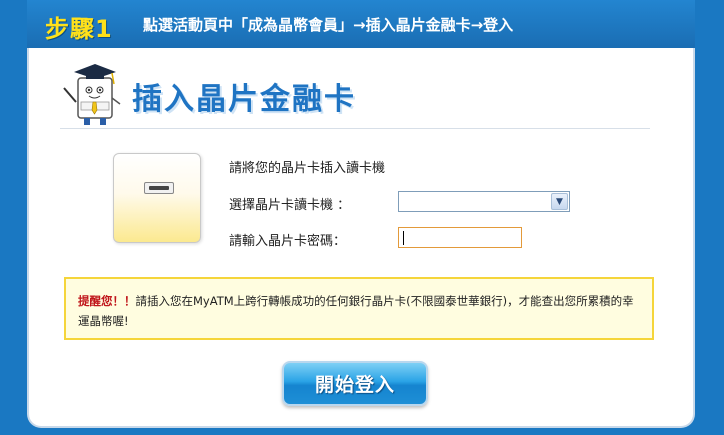 This screenshot has height=435, width=724. Describe the element at coordinates (484, 201) in the screenshot. I see `reader-select: ▼` at that location.